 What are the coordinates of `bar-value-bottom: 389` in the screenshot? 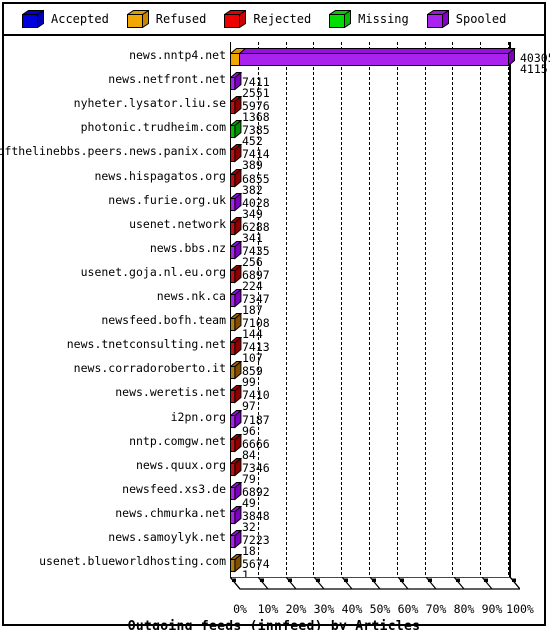 It's located at (252, 165).